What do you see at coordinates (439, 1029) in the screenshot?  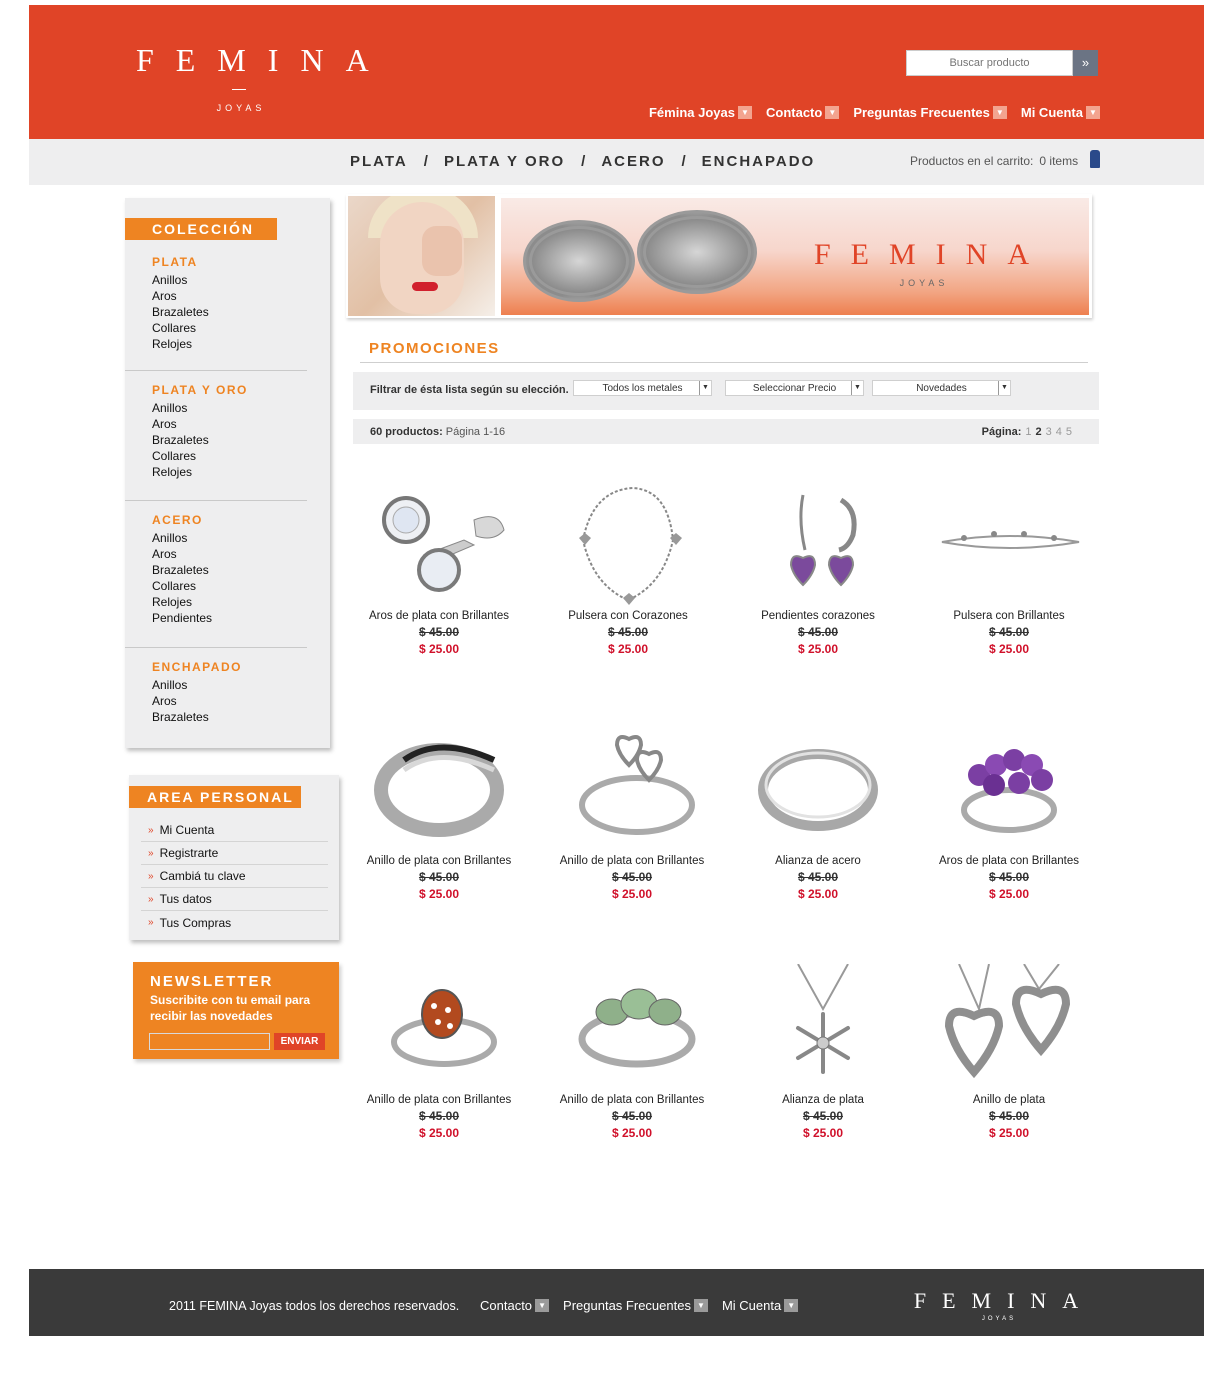 I see `ladybug-ring-icon` at bounding box center [439, 1029].